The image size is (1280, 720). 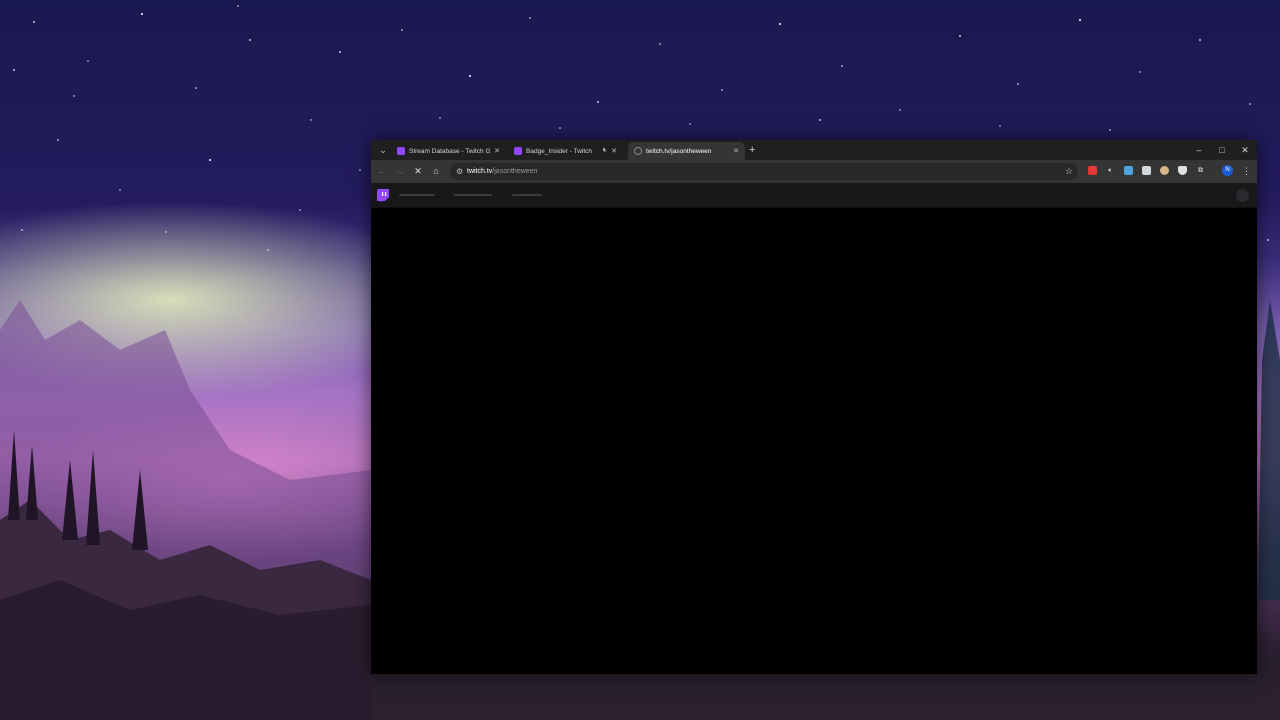 What do you see at coordinates (1110, 170) in the screenshot?
I see `speaker-mute-icon: 🔈︎` at bounding box center [1110, 170].